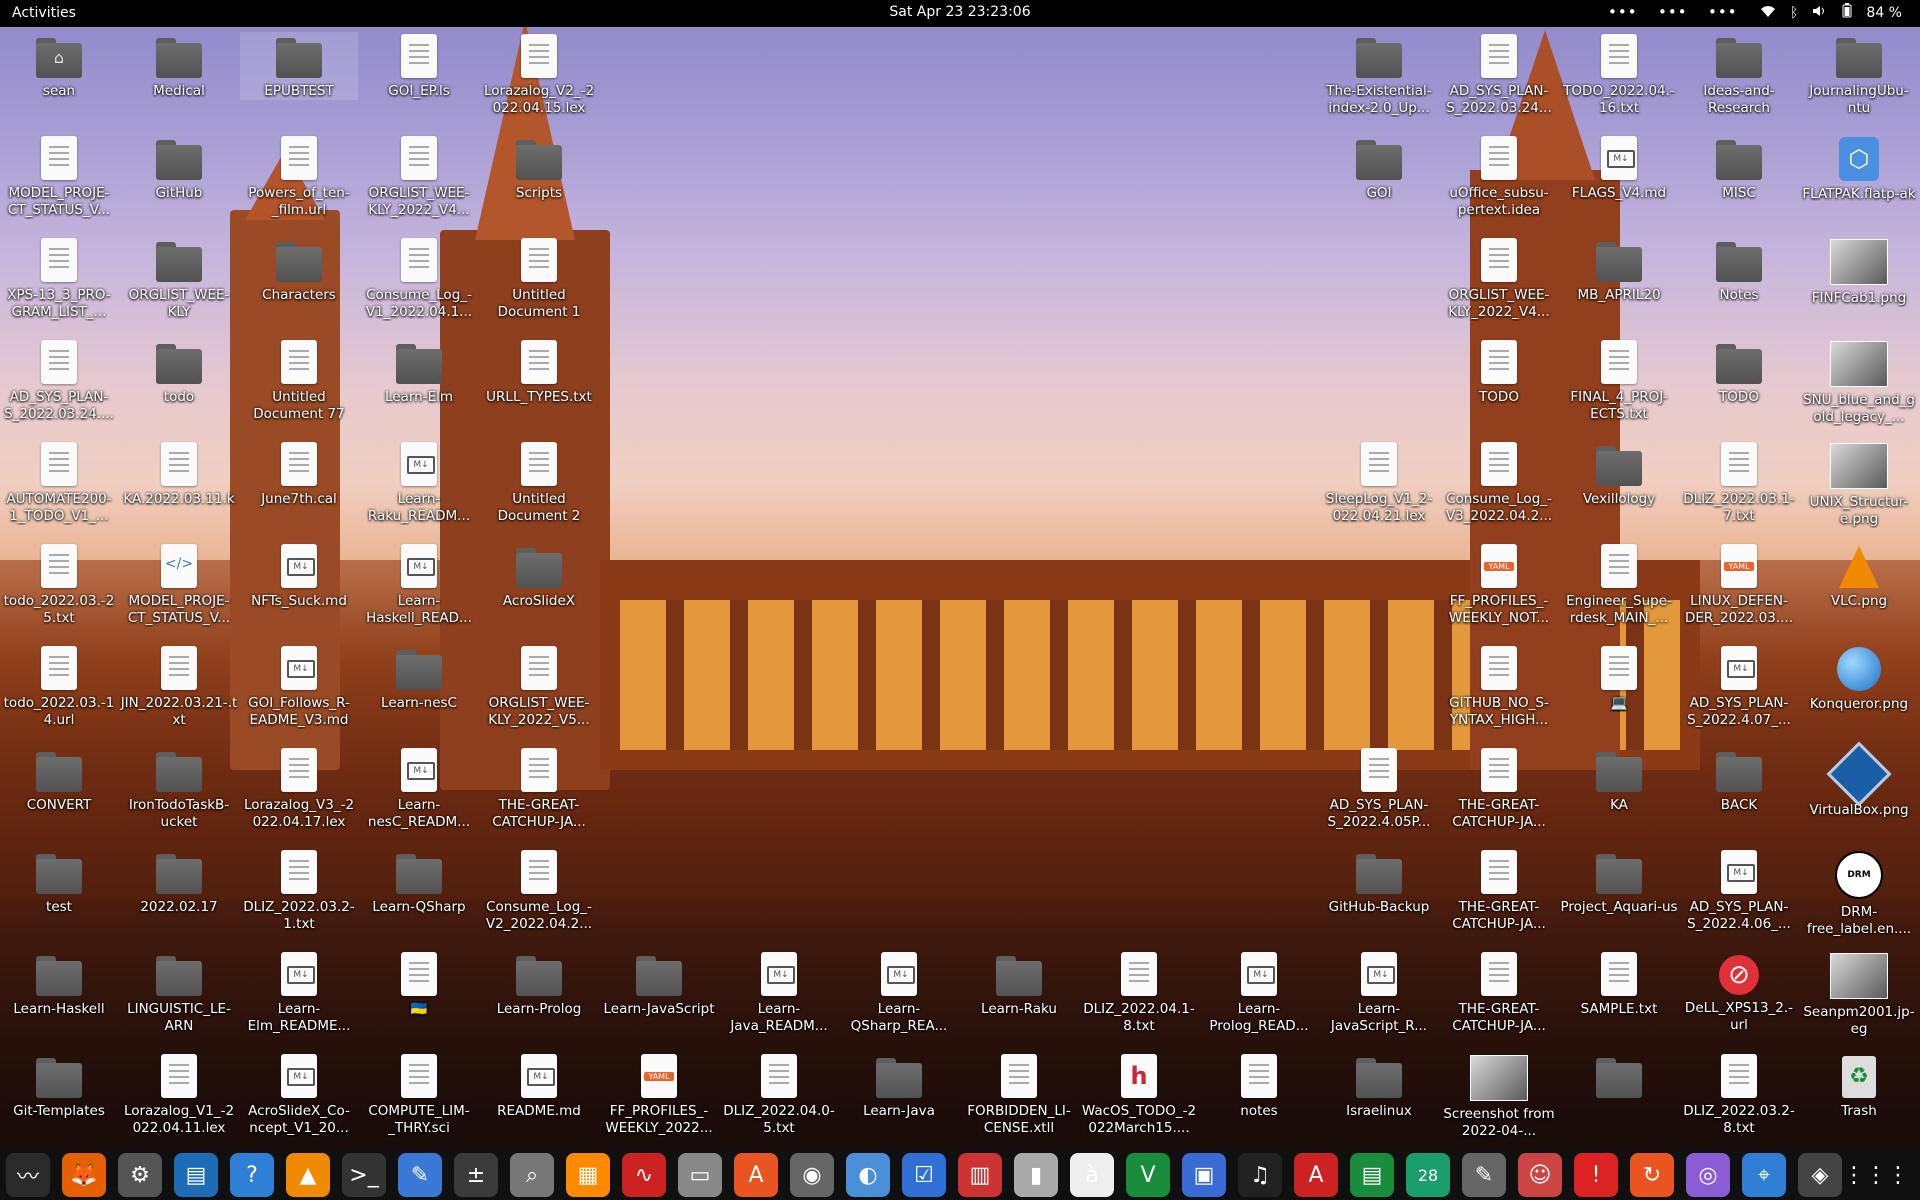 This screenshot has width=1920, height=1200. I want to click on desktop-icon: M↓ README.md, so click(539, 1086).